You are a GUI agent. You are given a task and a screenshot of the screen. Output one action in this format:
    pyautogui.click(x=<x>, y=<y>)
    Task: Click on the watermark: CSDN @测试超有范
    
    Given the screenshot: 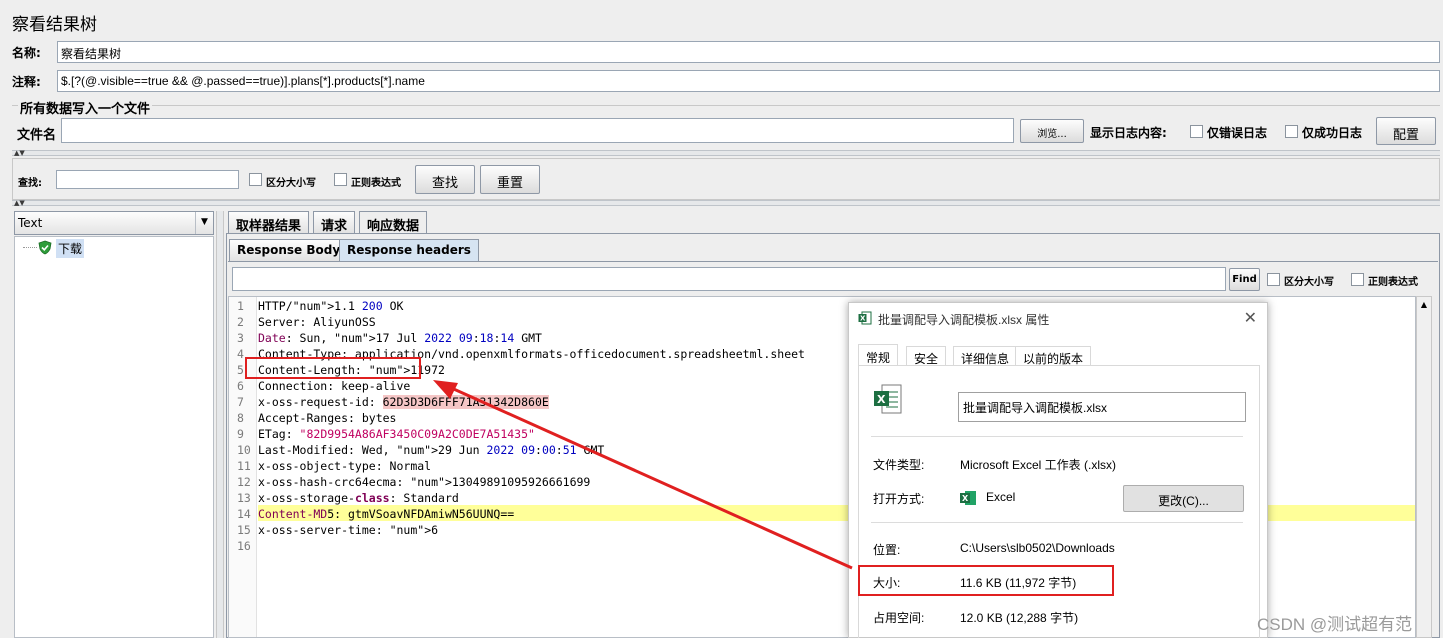 What is the action you would take?
    pyautogui.click(x=1335, y=624)
    